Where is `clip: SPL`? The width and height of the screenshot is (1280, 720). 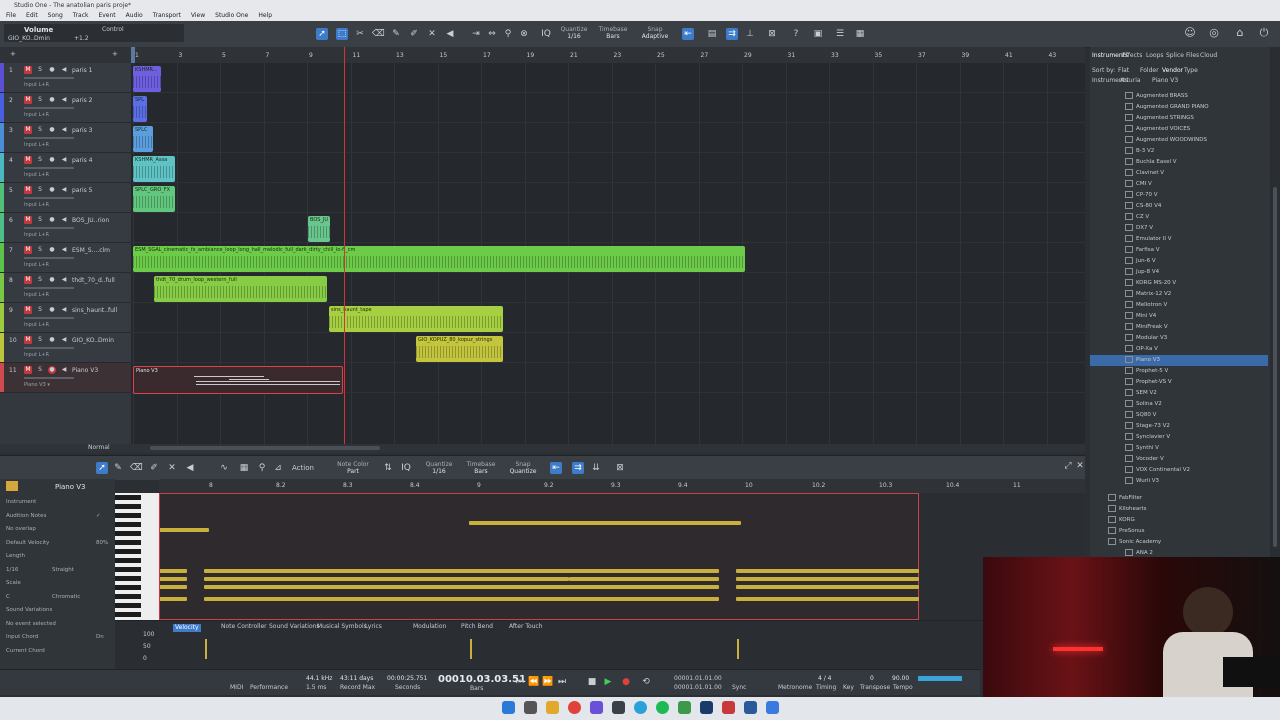
clip: SPL is located at coordinates (140, 109).